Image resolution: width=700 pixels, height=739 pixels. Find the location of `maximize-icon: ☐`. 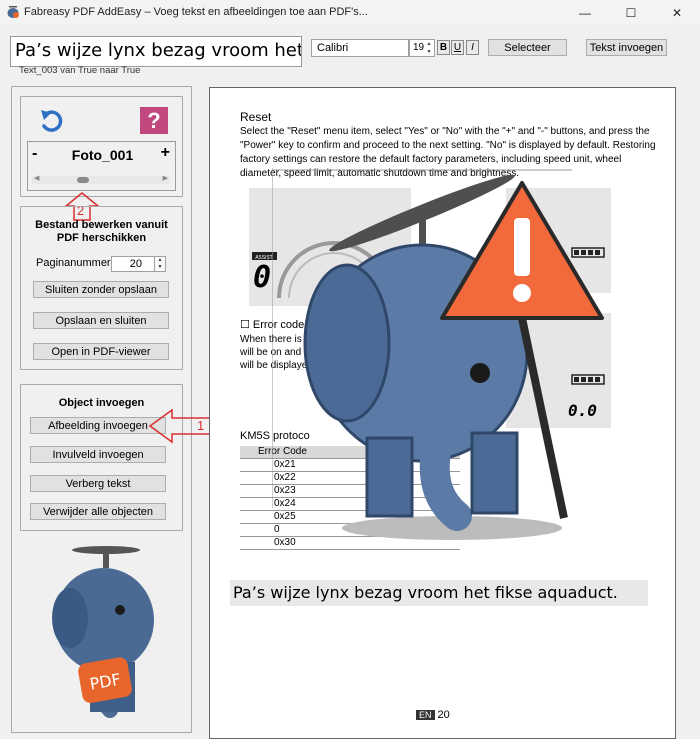

maximize-icon: ☐ is located at coordinates (631, 13).